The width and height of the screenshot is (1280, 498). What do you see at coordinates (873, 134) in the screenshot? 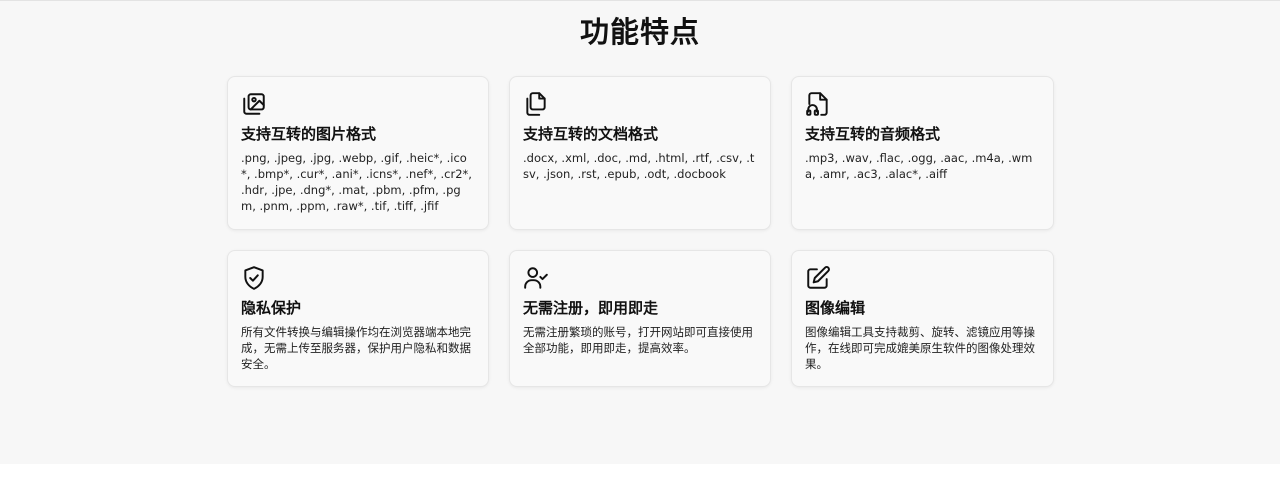
I see `feature-title: 支持互转的音频格式` at bounding box center [873, 134].